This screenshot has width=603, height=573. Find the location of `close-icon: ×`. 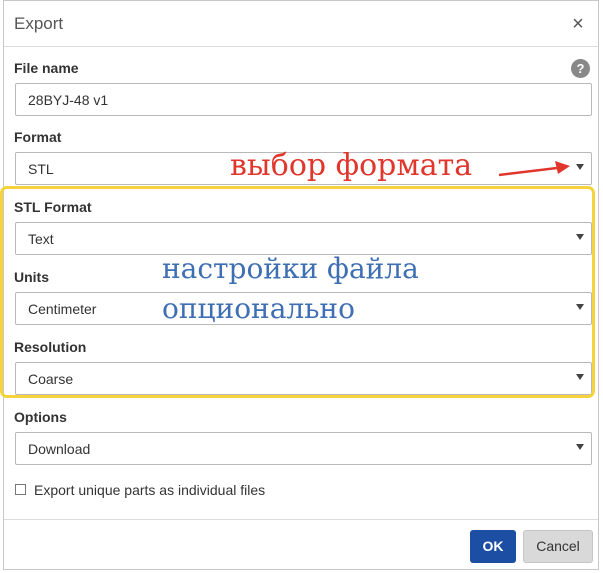

close-icon: × is located at coordinates (578, 24).